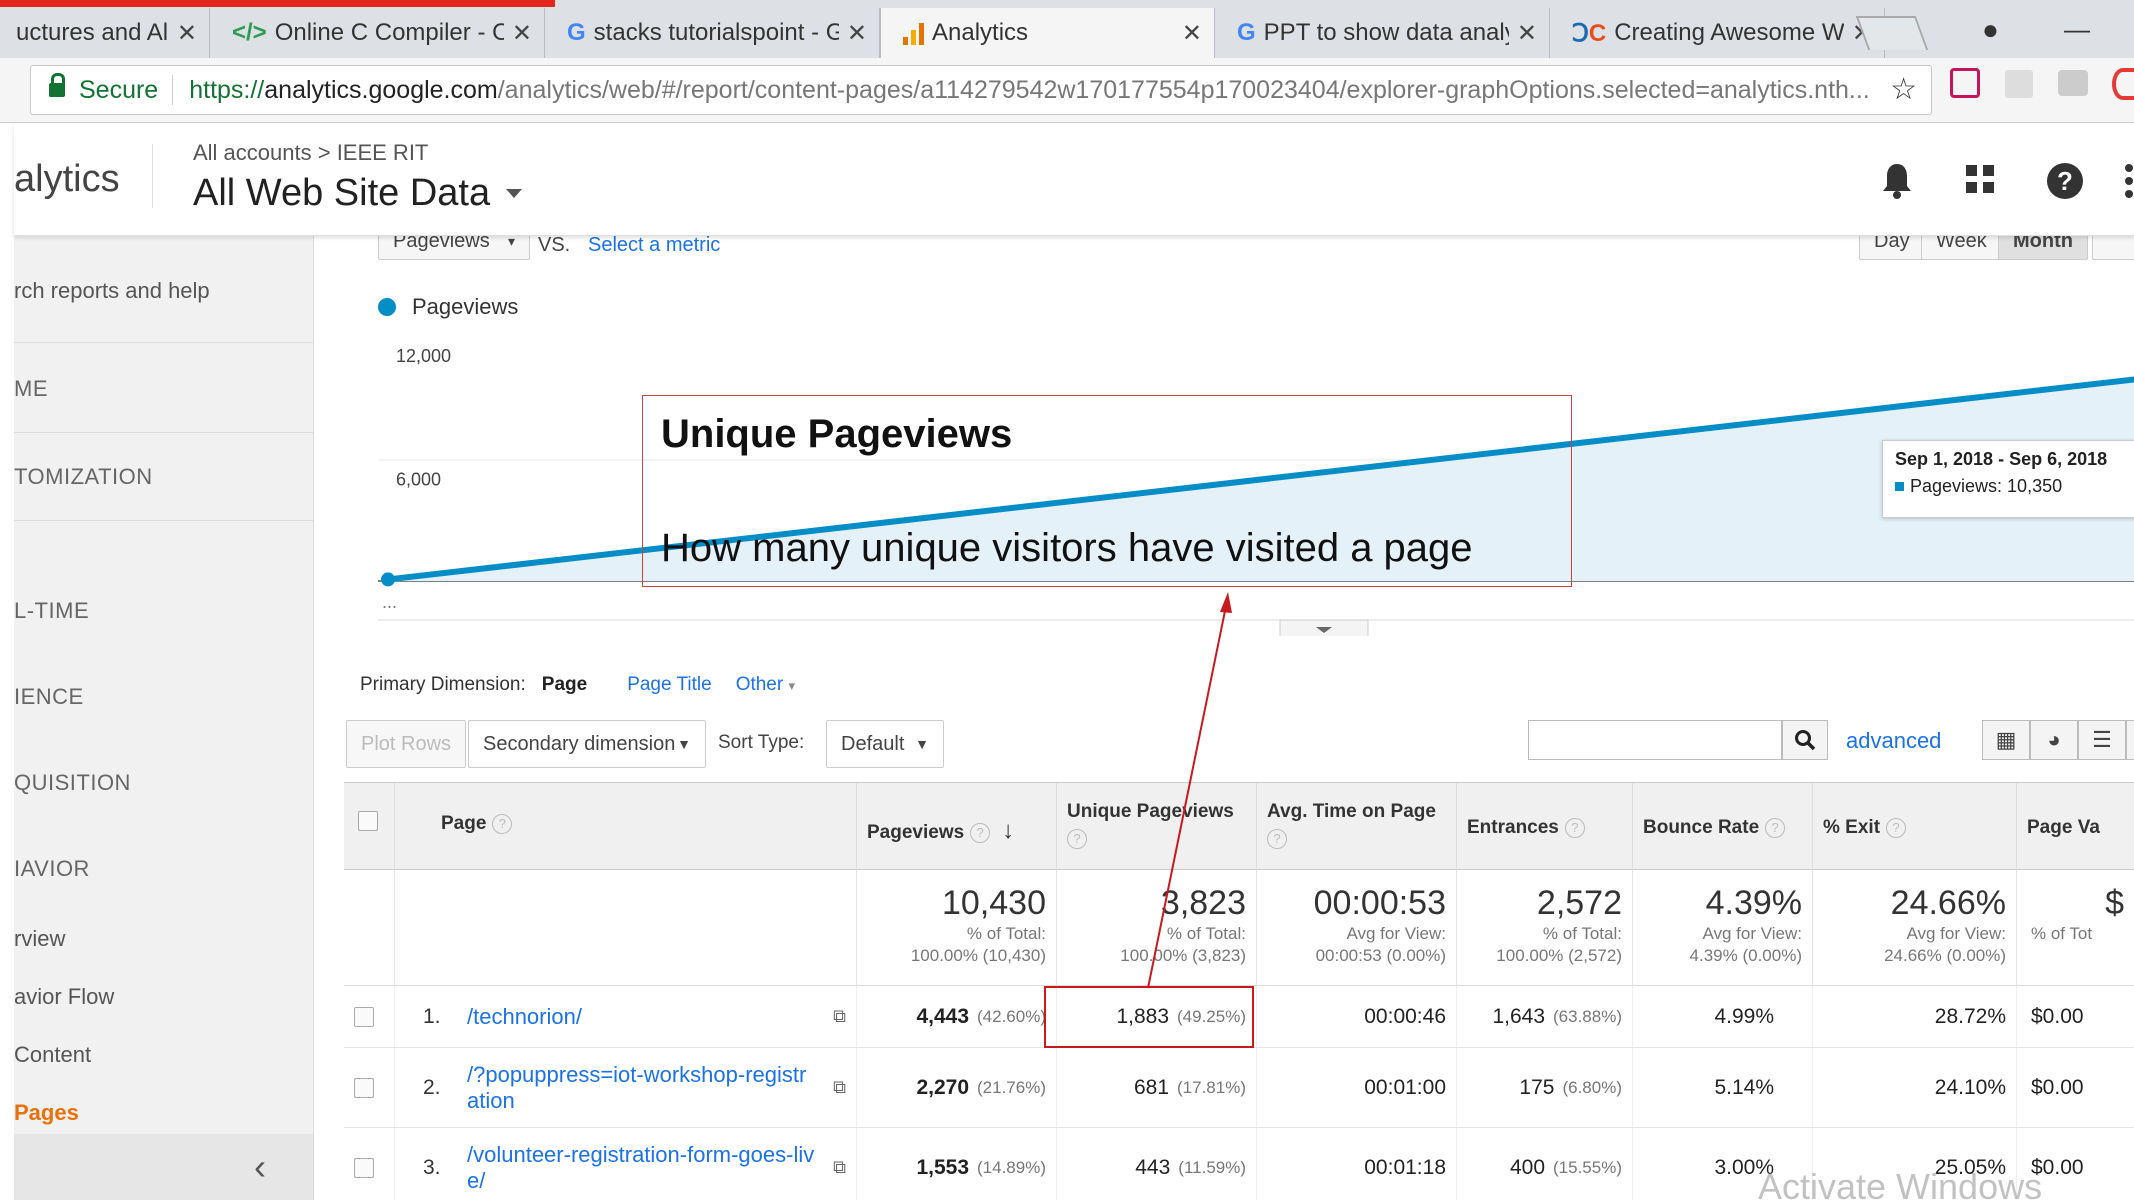 The width and height of the screenshot is (2134, 1200). I want to click on new-tab-button, so click(1892, 33).